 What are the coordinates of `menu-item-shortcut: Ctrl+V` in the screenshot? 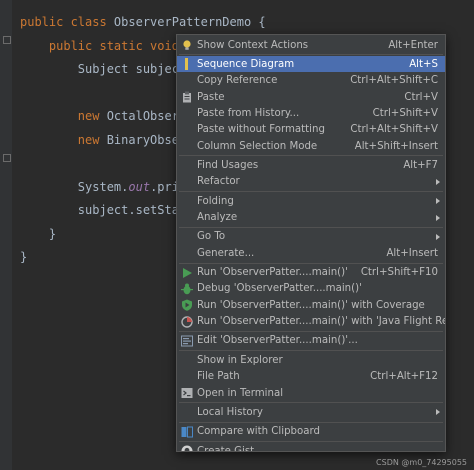 It's located at (421, 97).